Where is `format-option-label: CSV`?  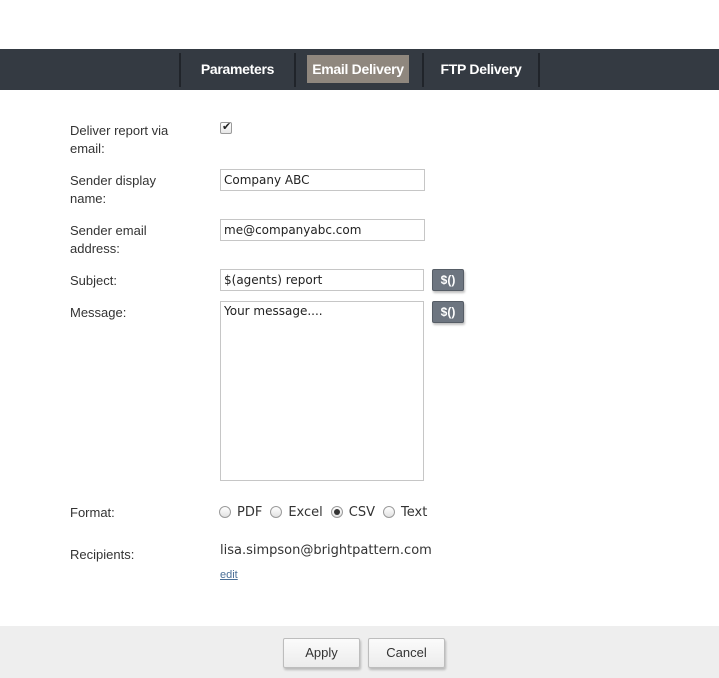
format-option-label: CSV is located at coordinates (361, 512).